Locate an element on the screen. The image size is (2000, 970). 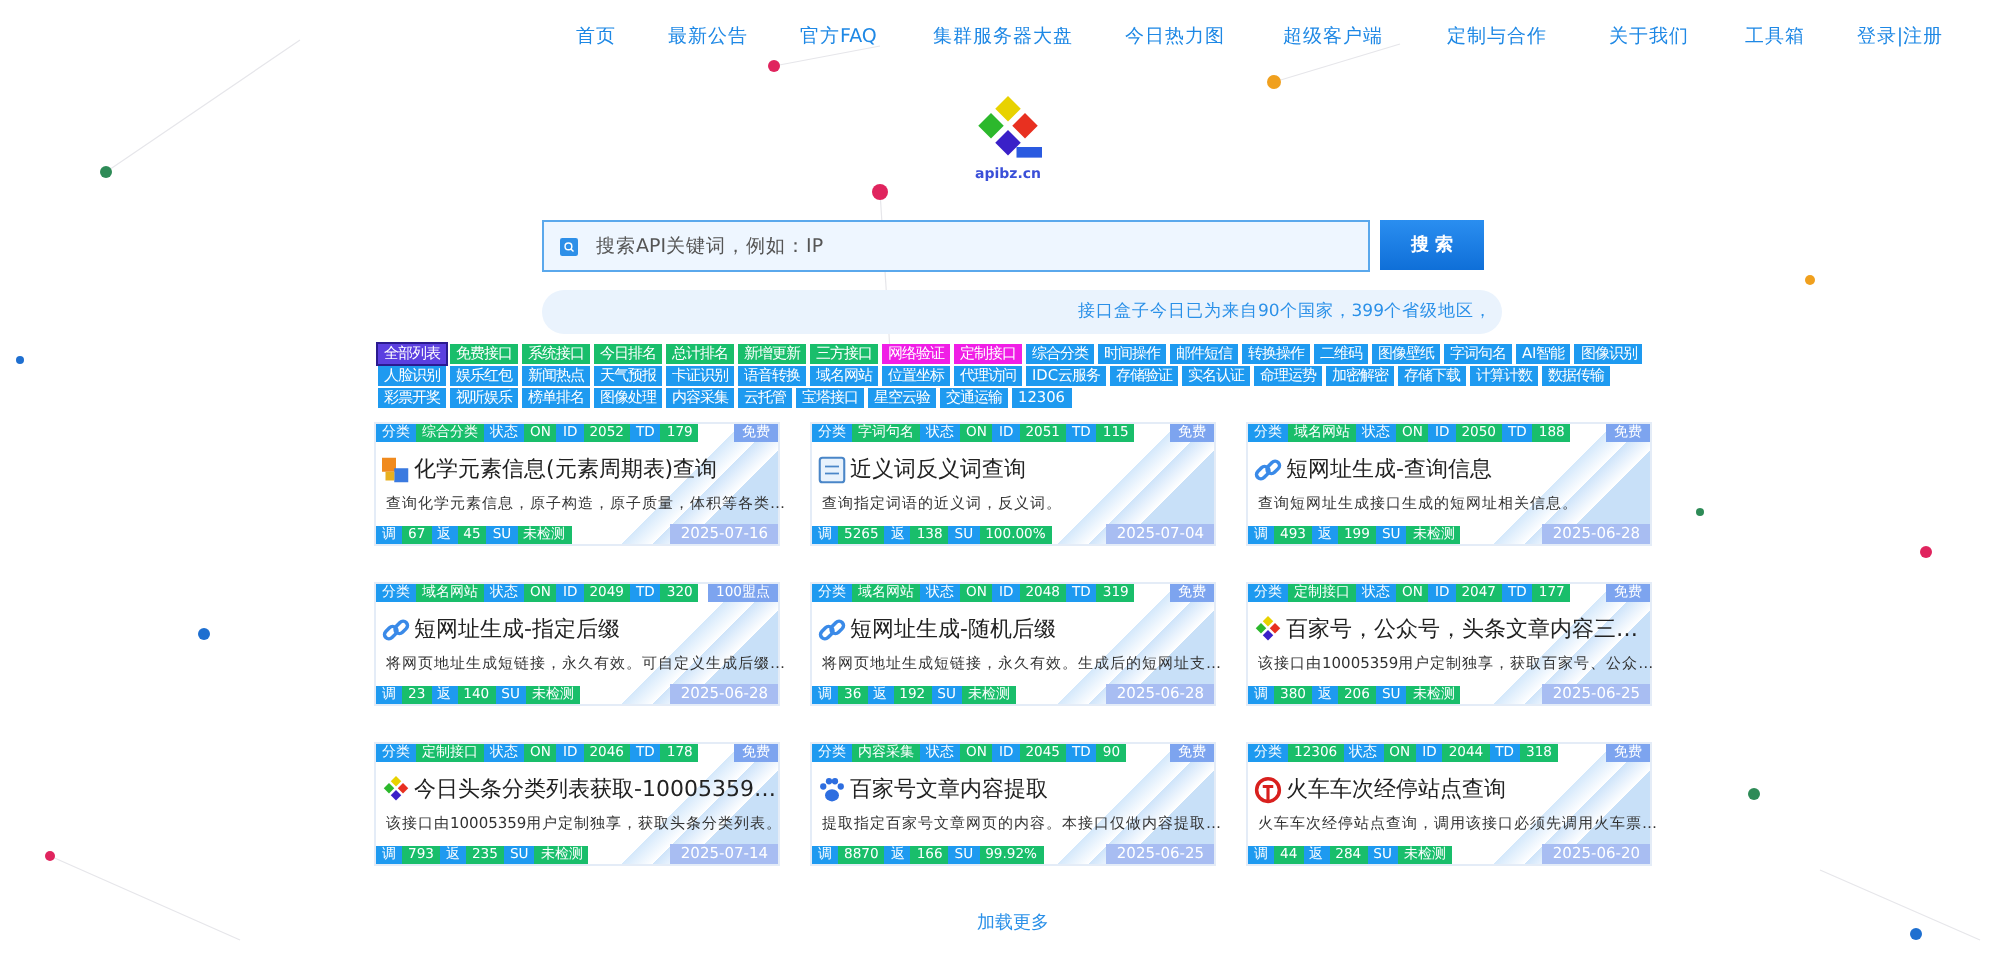
element-tile-icon is located at coordinates (396, 469).